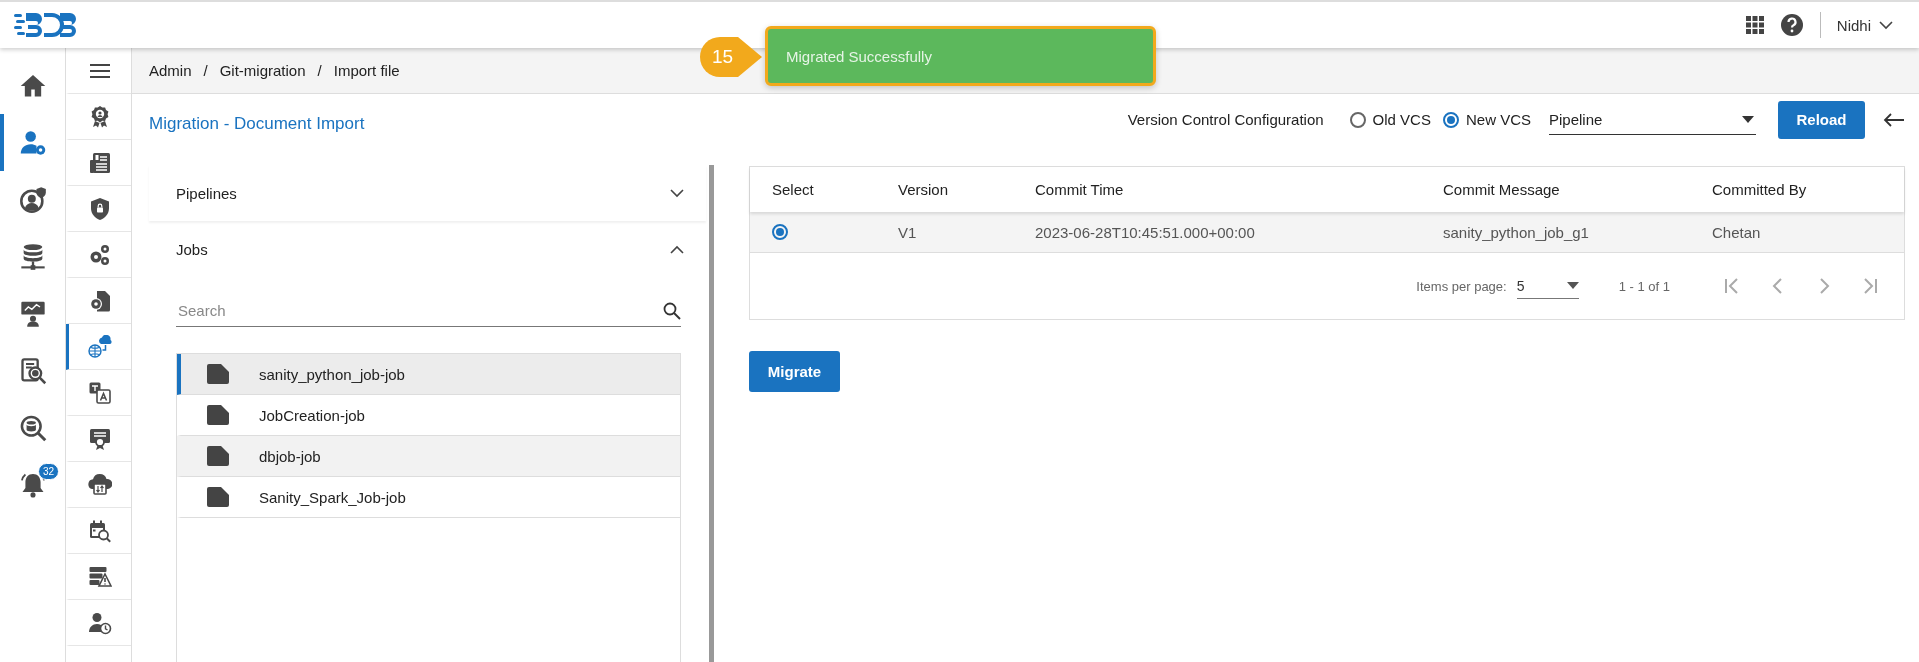  I want to click on row-radio-button, so click(780, 232).